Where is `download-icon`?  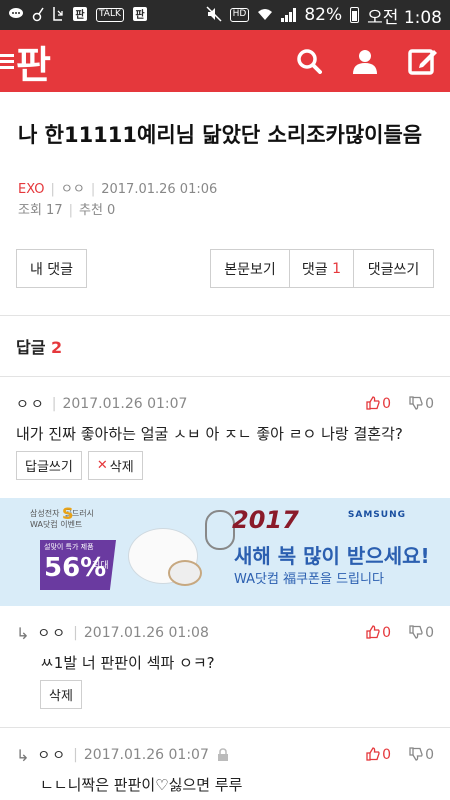 download-icon is located at coordinates (58, 15).